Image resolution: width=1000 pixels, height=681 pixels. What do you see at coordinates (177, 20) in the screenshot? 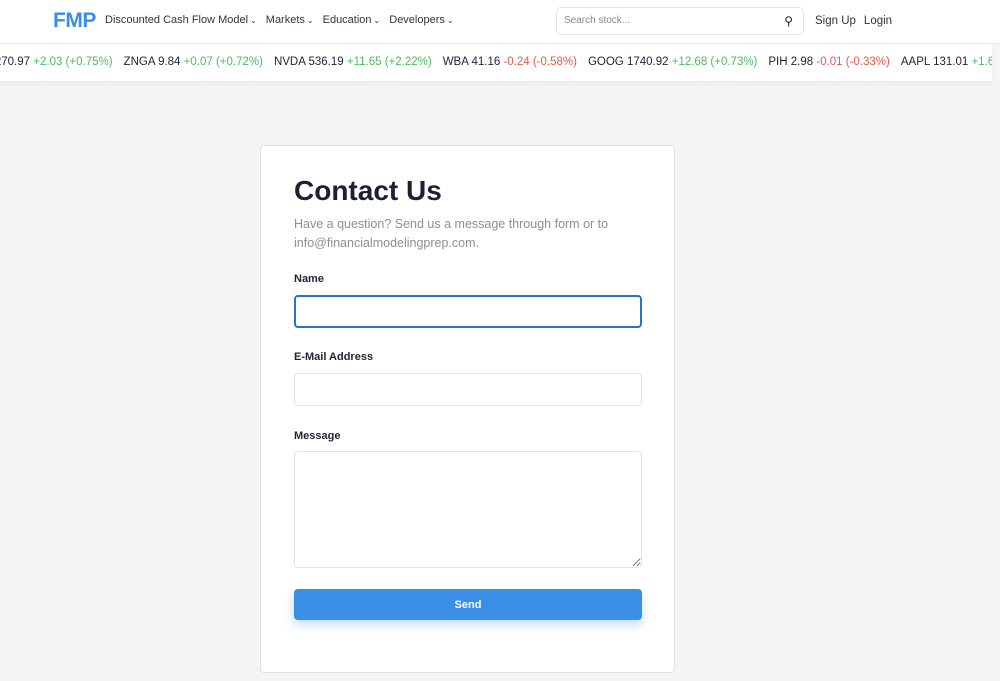
I see `nav-label: Discounted Cash Flow Model` at bounding box center [177, 20].